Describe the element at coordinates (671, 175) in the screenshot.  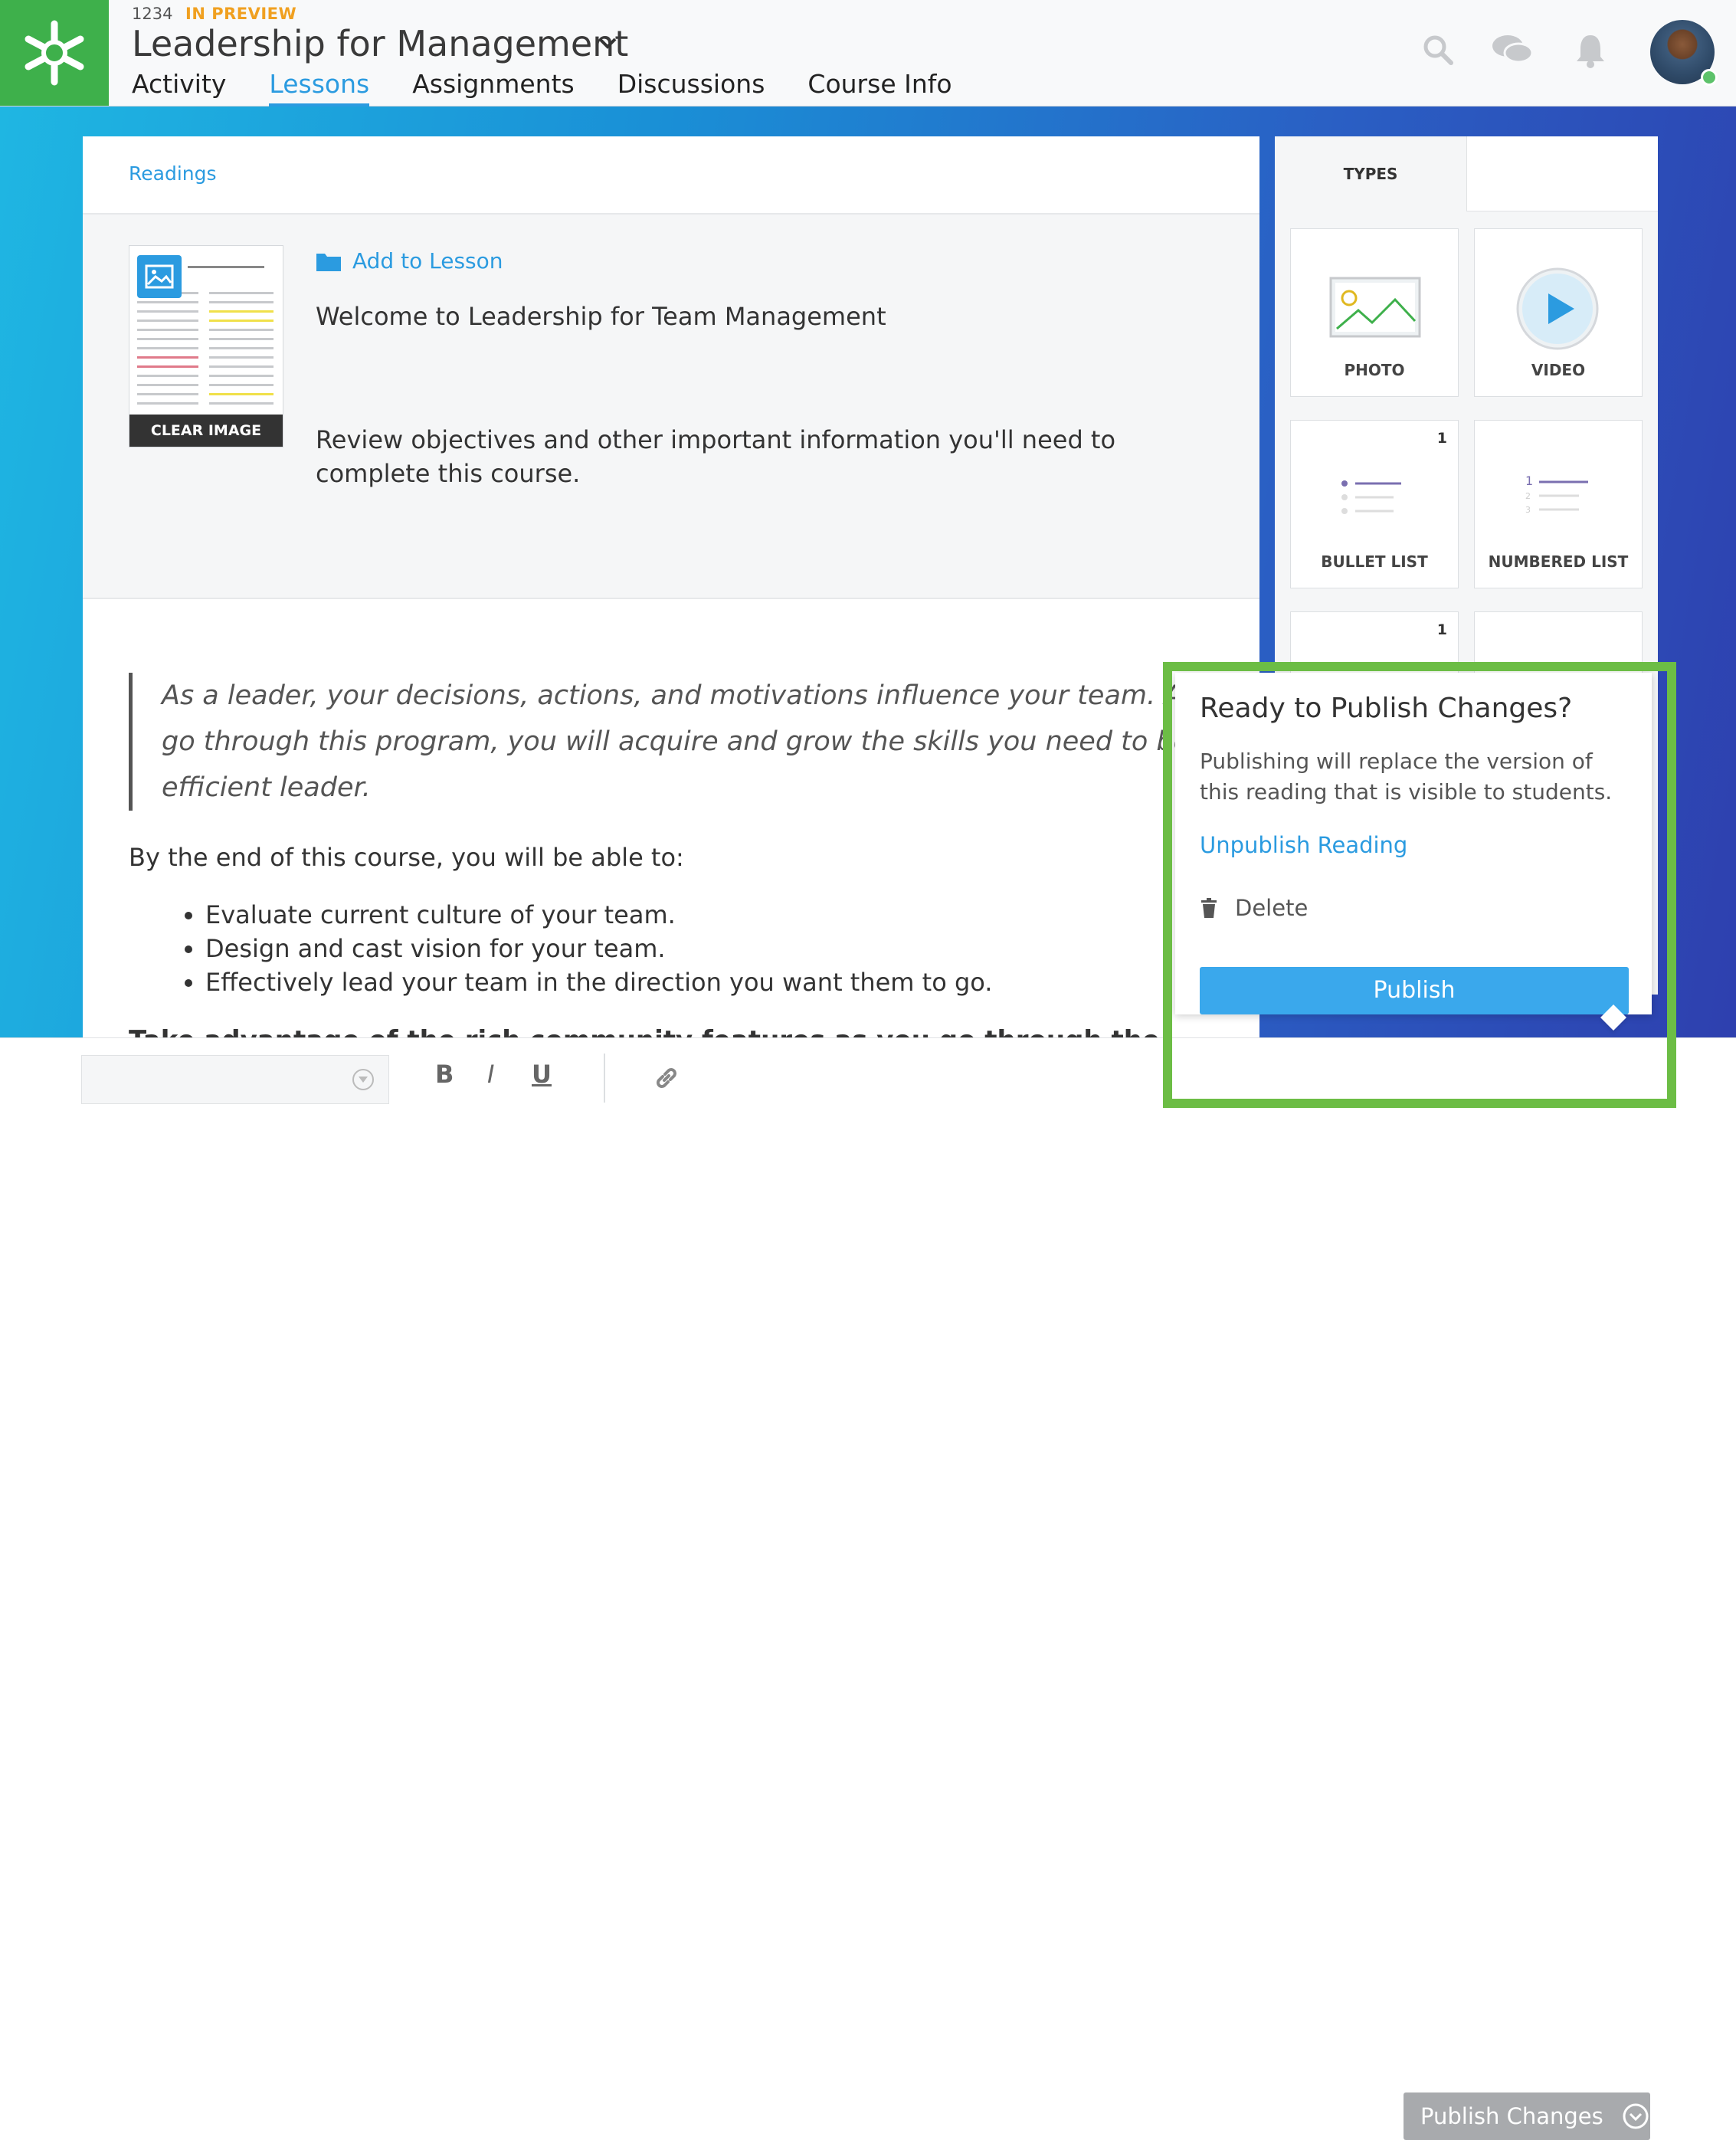
I see `card-header: Readings` at that location.